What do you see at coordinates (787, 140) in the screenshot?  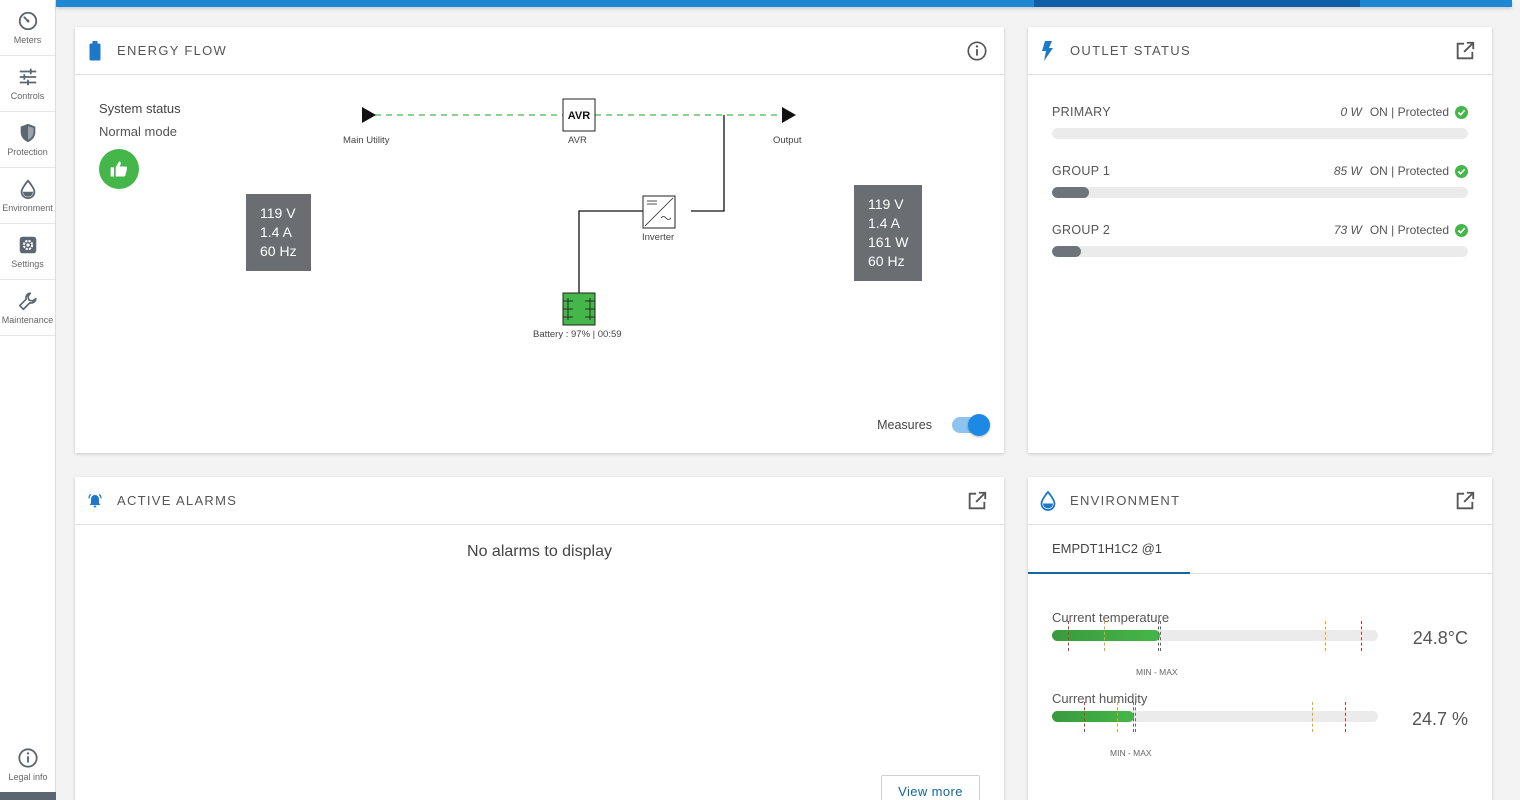 I see `output-label: Output` at bounding box center [787, 140].